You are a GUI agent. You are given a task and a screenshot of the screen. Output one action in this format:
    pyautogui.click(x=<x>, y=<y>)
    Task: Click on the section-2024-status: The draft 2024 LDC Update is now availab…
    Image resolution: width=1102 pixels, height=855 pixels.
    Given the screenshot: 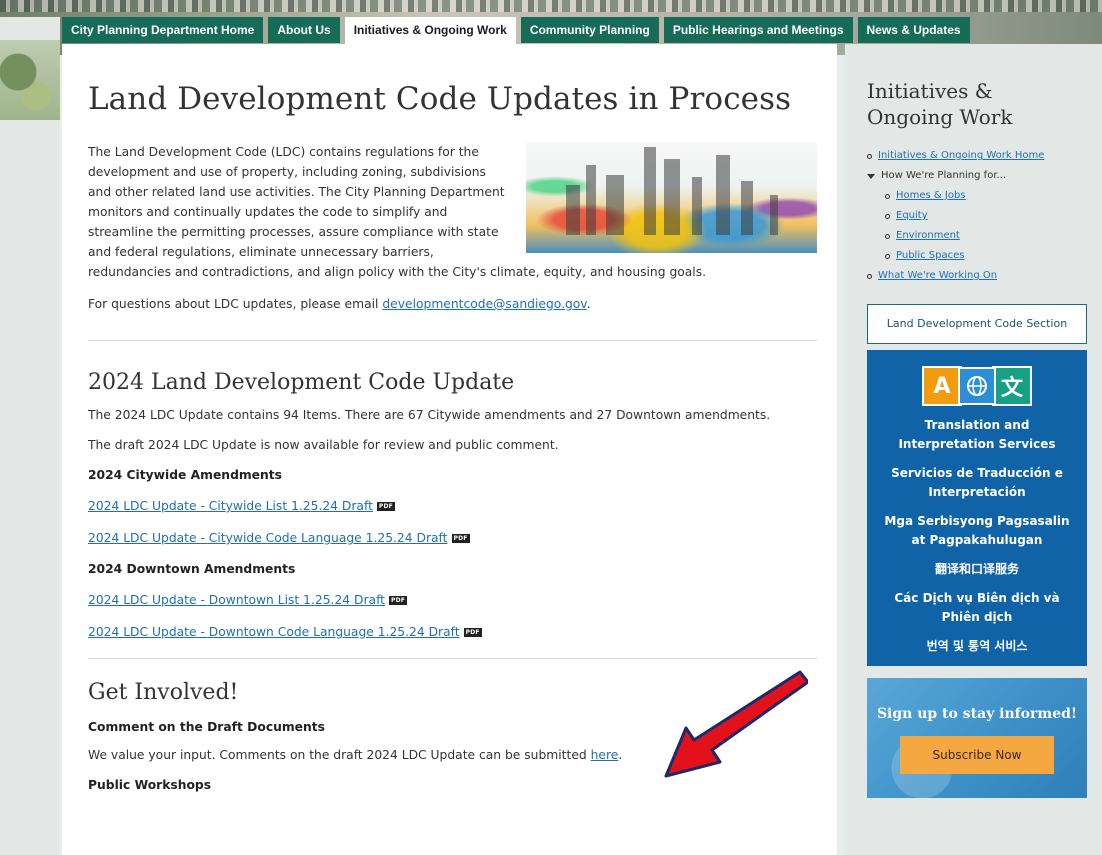 What is the action you would take?
    pyautogui.click(x=323, y=445)
    